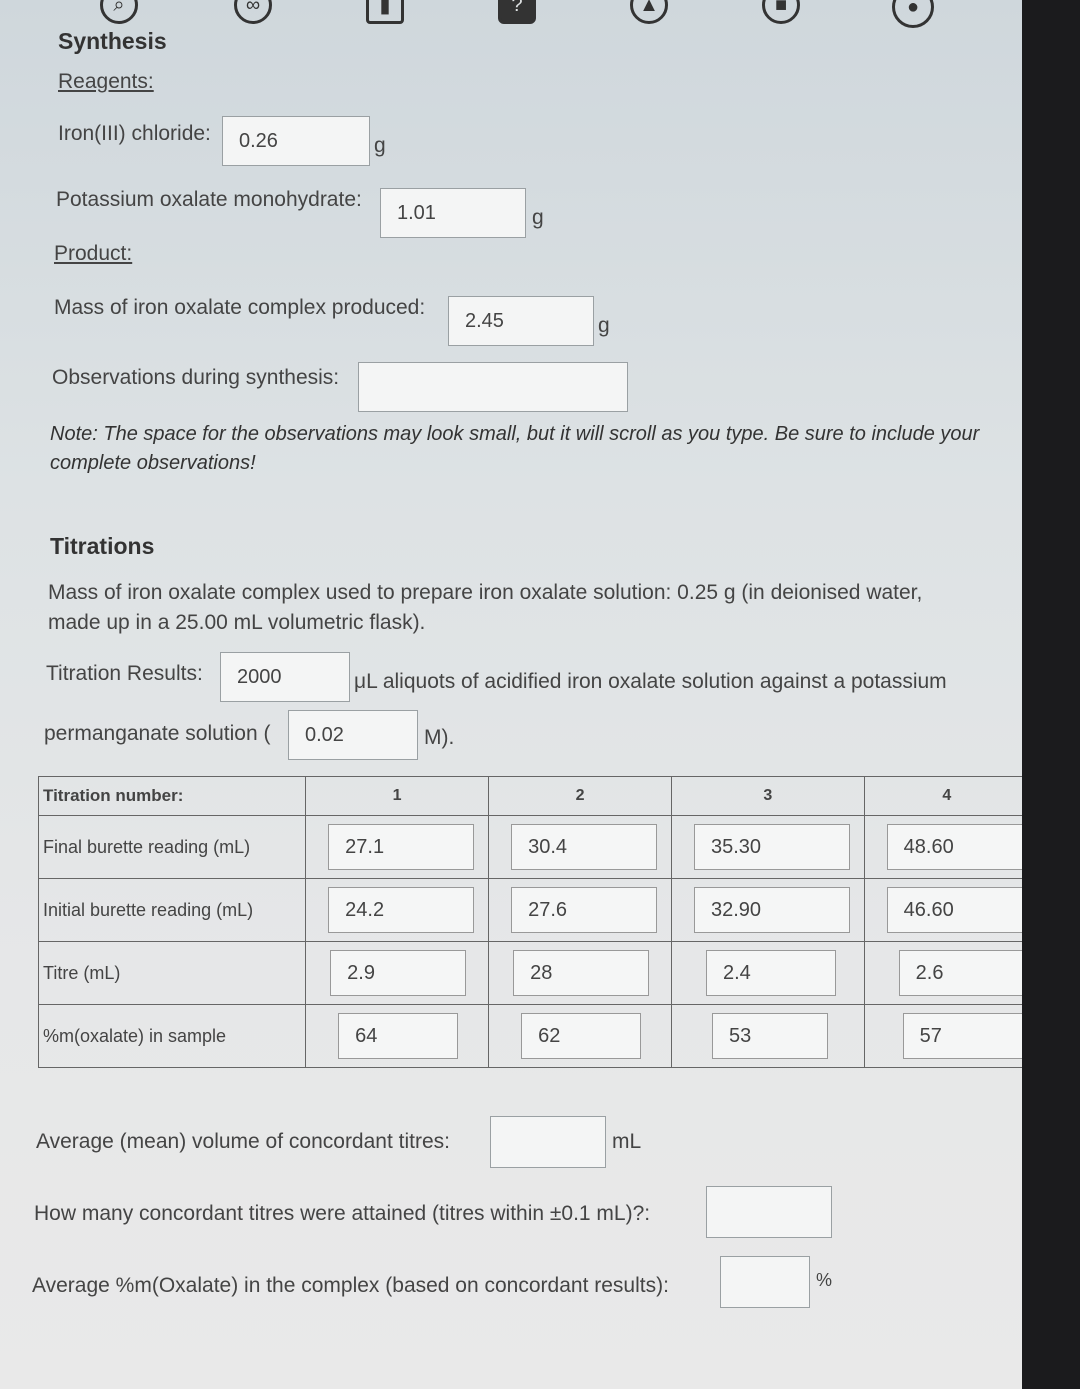  I want to click on table-row: %m(oxalate) in sample 64 62 53 57, so click(534, 1036).